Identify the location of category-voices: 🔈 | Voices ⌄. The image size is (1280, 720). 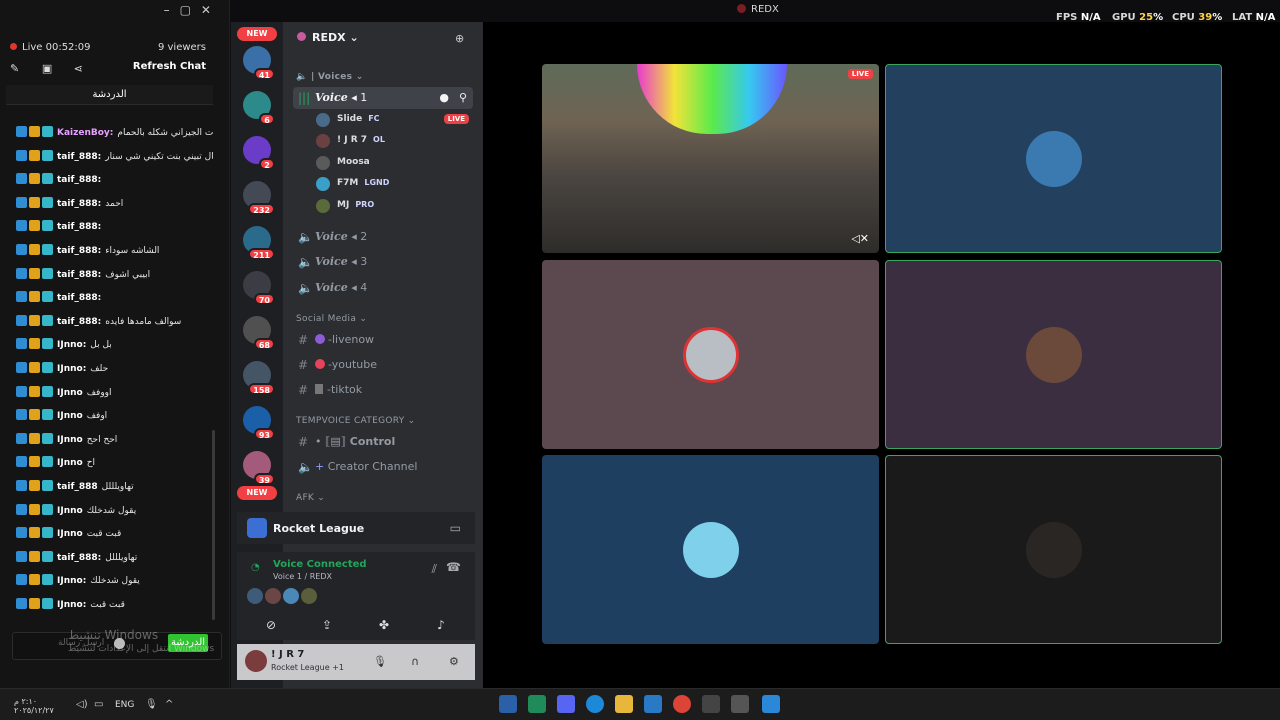
(330, 77).